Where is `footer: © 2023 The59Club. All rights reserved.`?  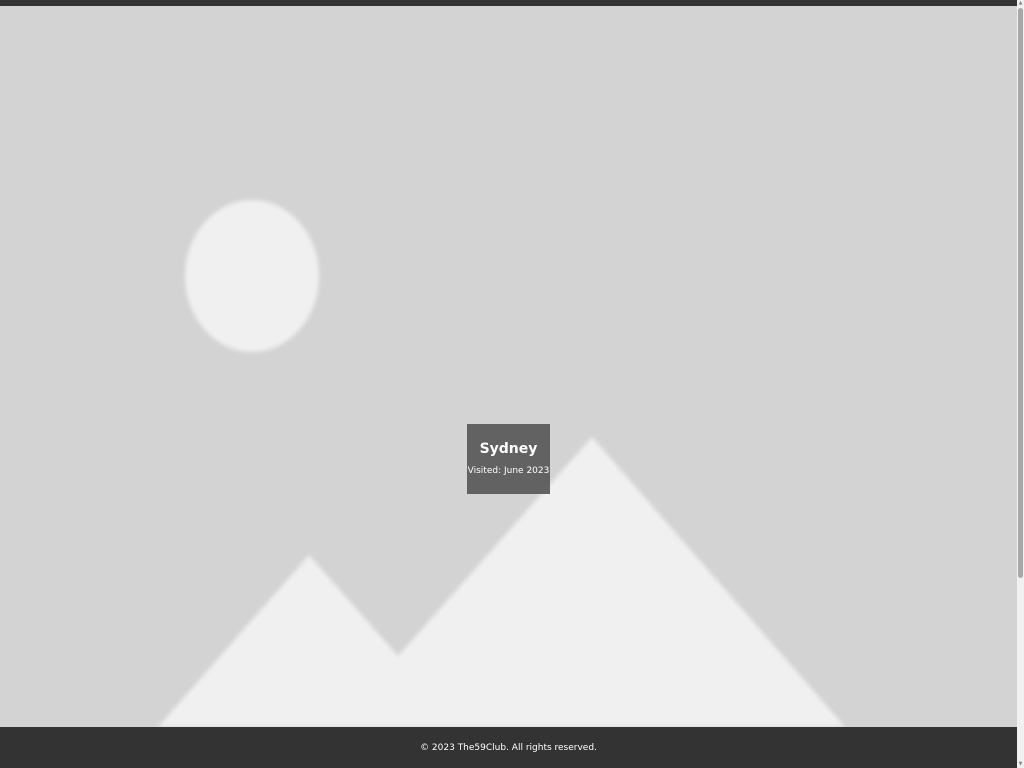 footer: © 2023 The59Club. All rights reserved. is located at coordinates (508, 747).